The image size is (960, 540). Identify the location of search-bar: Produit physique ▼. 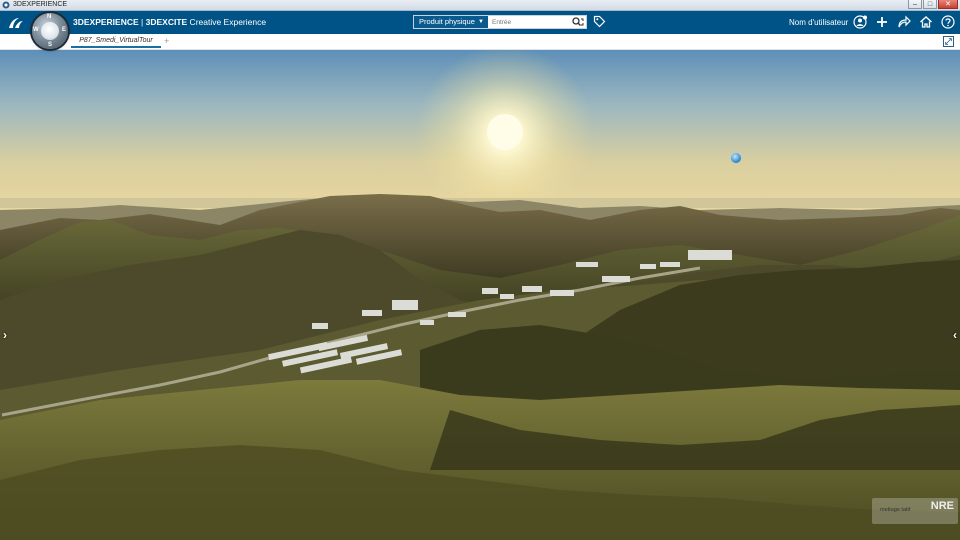
(500, 22).